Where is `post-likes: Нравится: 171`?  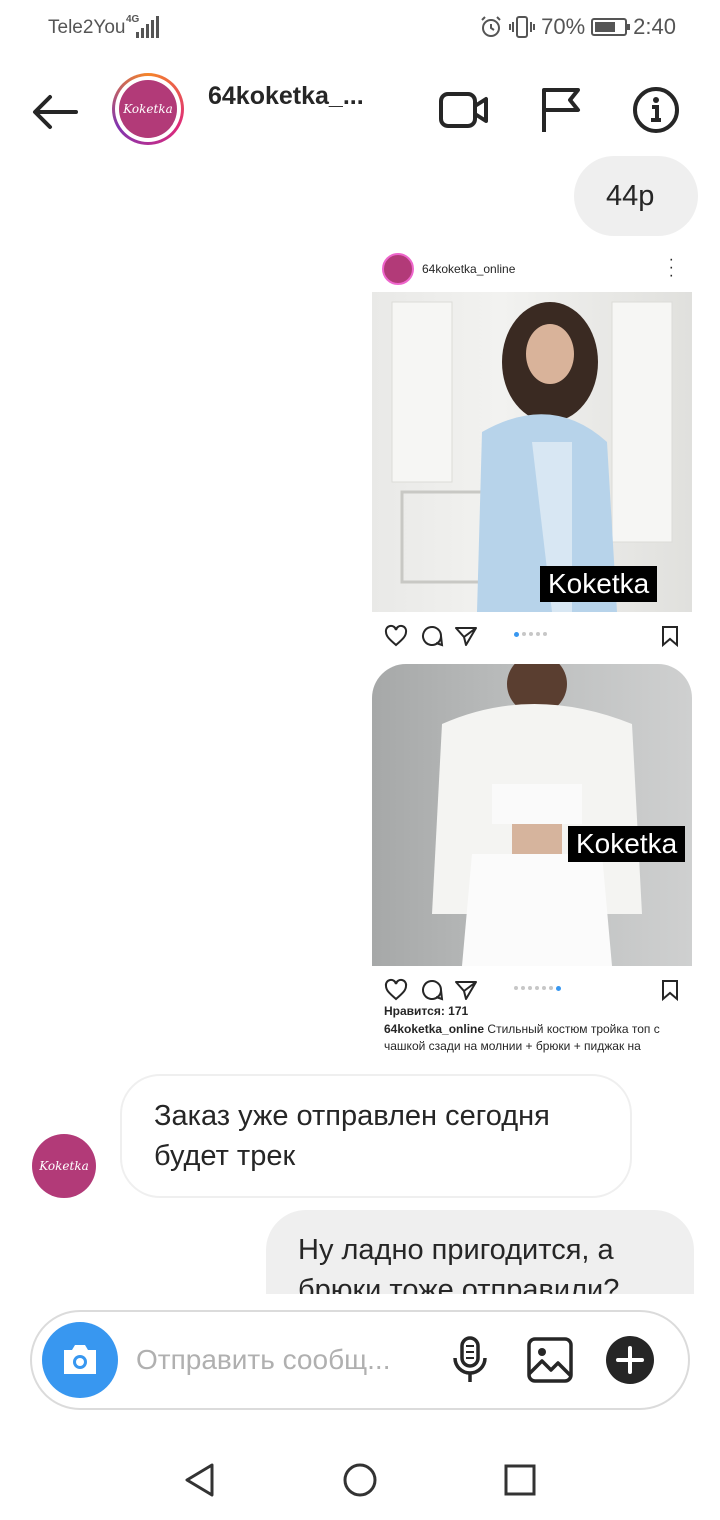
post-likes: Нравится: 171 is located at coordinates (426, 1011).